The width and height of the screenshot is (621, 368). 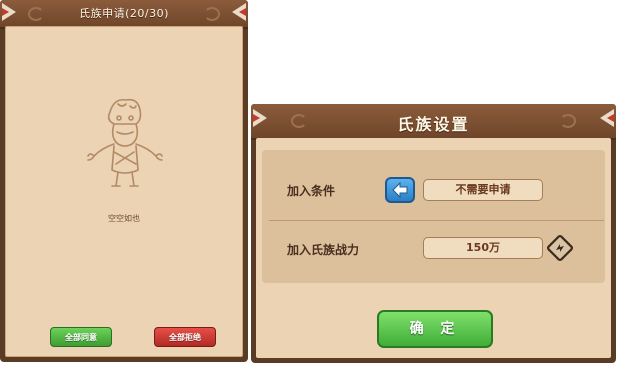 What do you see at coordinates (435, 329) in the screenshot?
I see `confirm-button: 确 定` at bounding box center [435, 329].